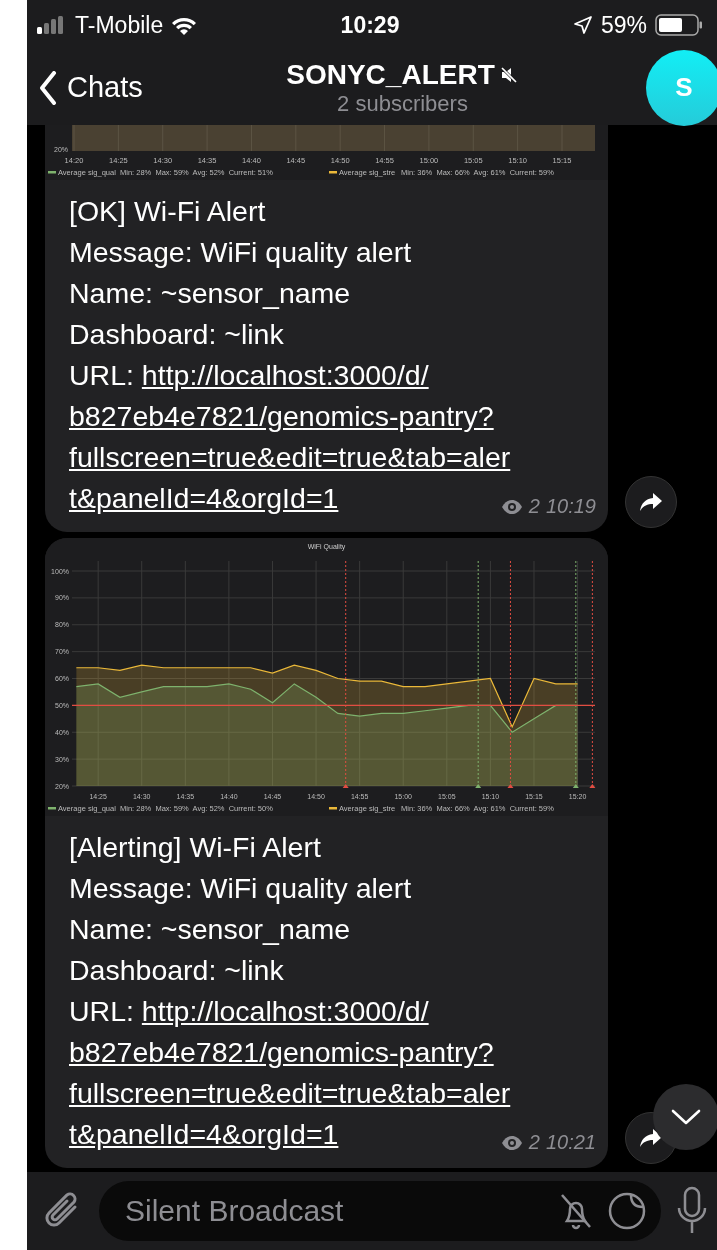 The image size is (717, 1250). I want to click on location-arrow-icon, so click(582, 25).